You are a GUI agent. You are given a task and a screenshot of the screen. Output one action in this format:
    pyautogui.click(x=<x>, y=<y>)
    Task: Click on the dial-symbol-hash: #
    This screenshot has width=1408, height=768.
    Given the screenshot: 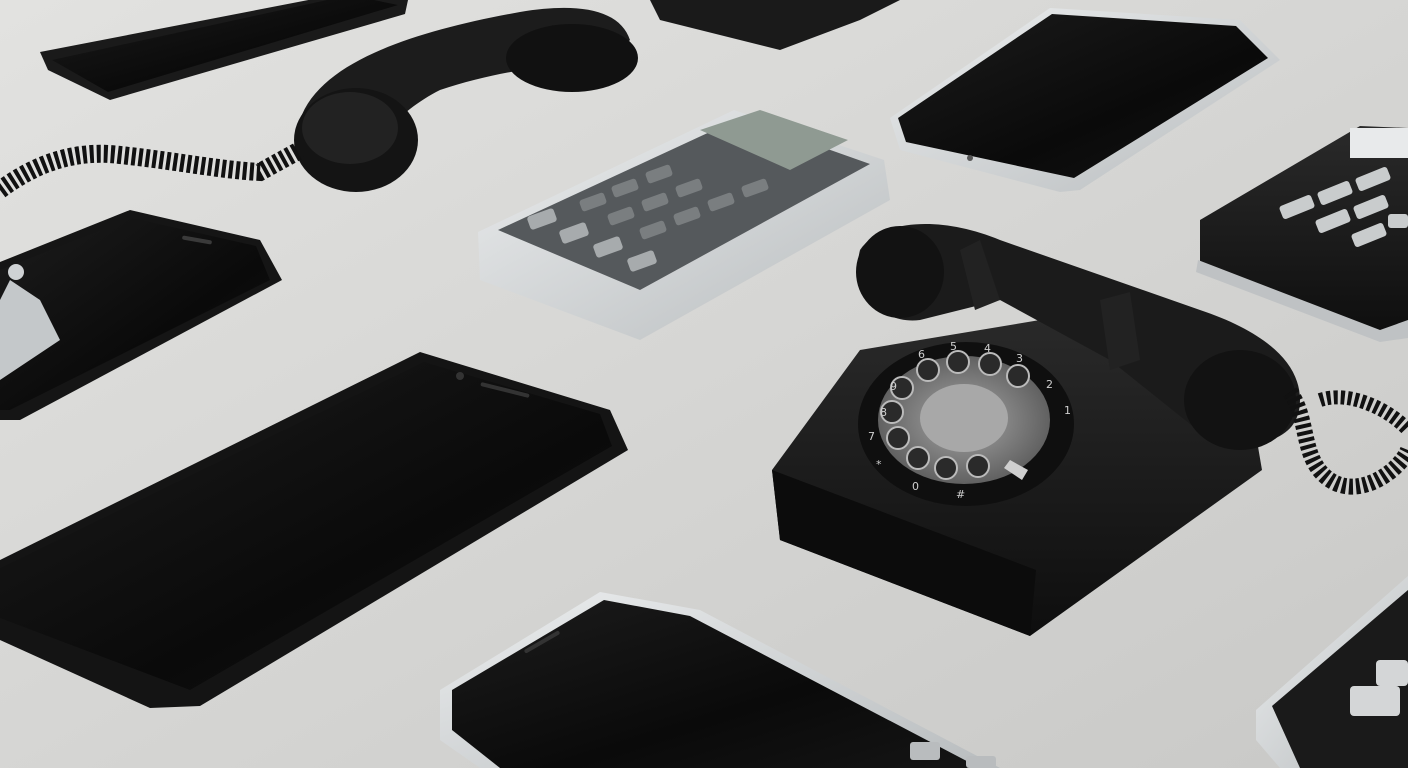 What is the action you would take?
    pyautogui.click(x=960, y=494)
    